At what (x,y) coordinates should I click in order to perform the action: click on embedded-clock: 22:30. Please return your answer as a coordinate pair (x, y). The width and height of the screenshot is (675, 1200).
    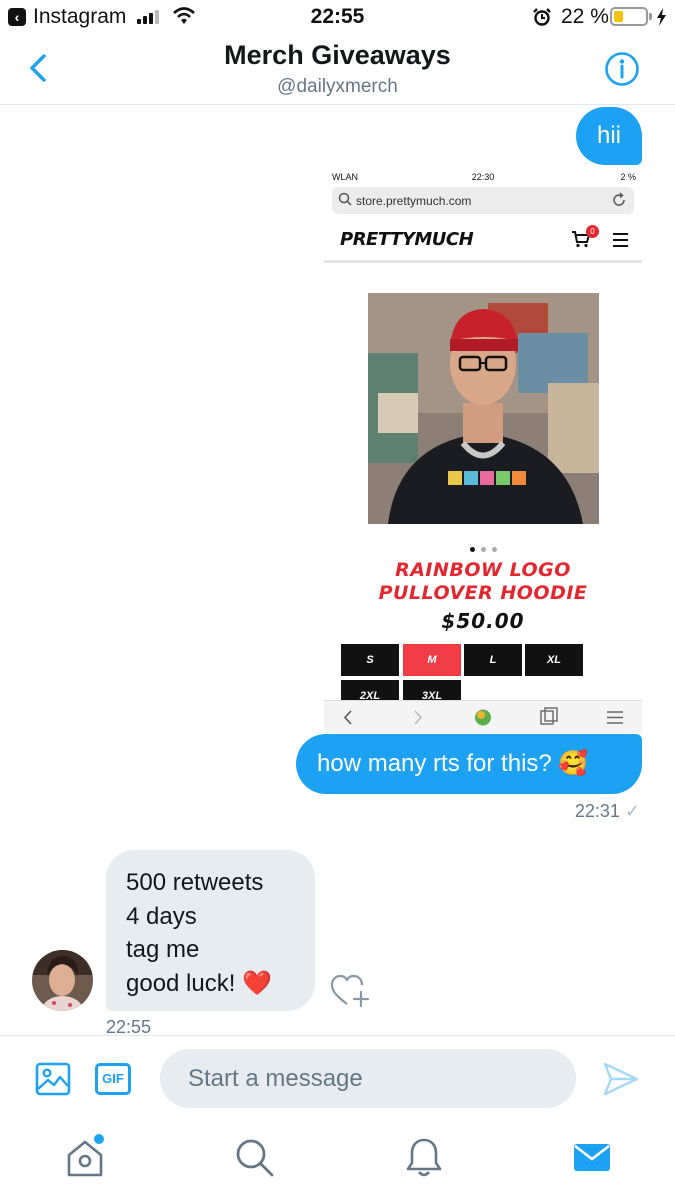
    Looking at the image, I should click on (483, 177).